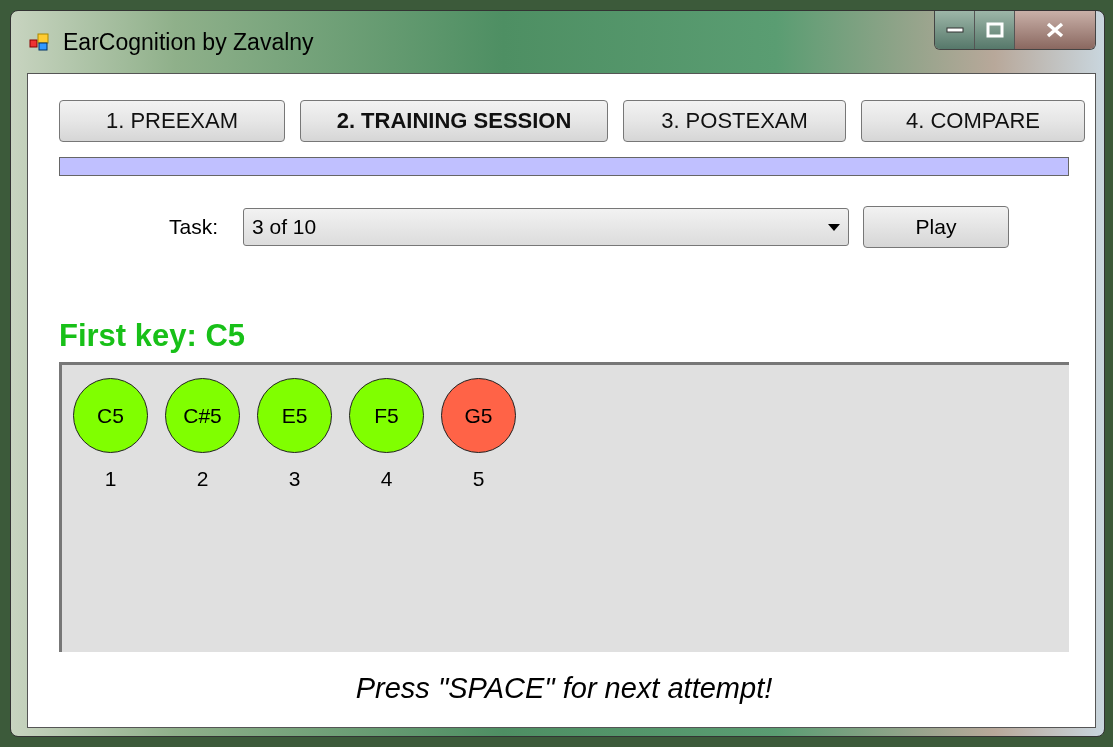 Image resolution: width=1113 pixels, height=747 pixels. I want to click on note-circle: E5, so click(294, 415).